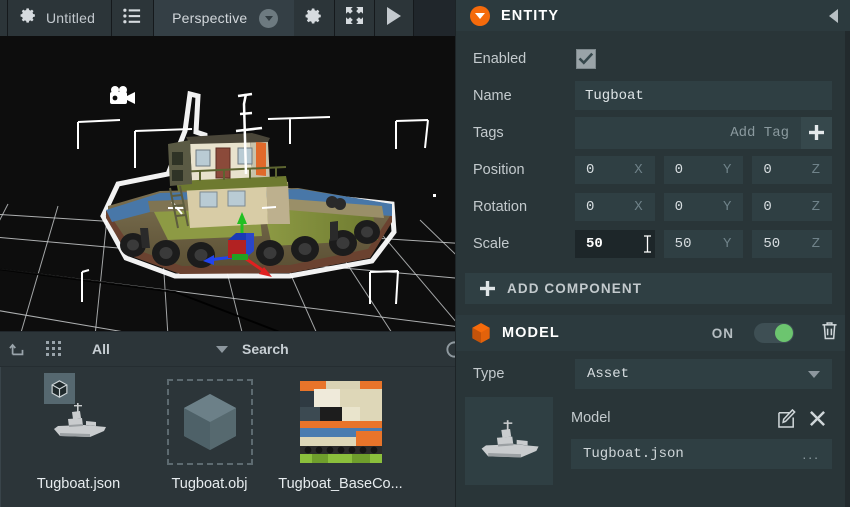  Describe the element at coordinates (688, 132) in the screenshot. I see `tags-input: Add Tag` at that location.